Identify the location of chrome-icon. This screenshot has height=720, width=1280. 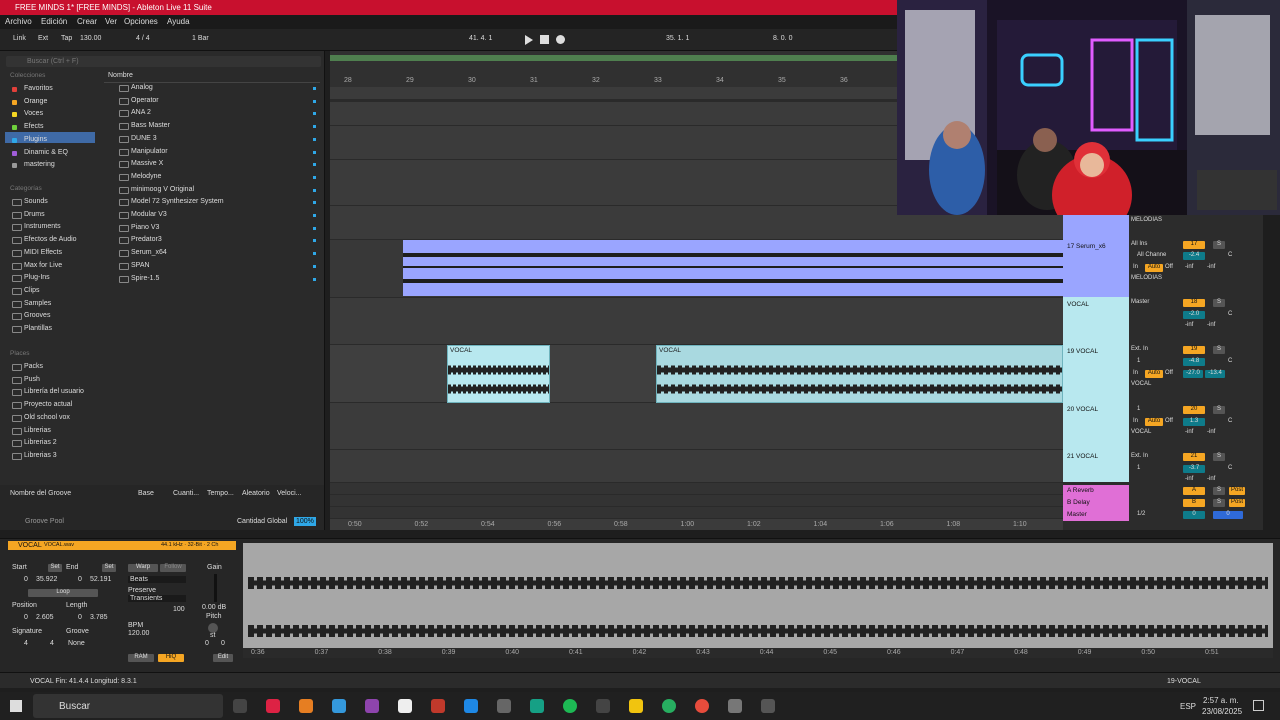
(669, 706).